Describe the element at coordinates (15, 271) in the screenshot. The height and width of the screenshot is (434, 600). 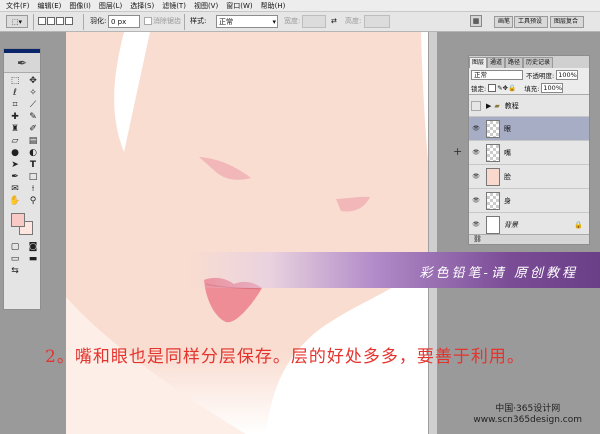
I see `jump-to-imageready-icon: ⇆` at that location.